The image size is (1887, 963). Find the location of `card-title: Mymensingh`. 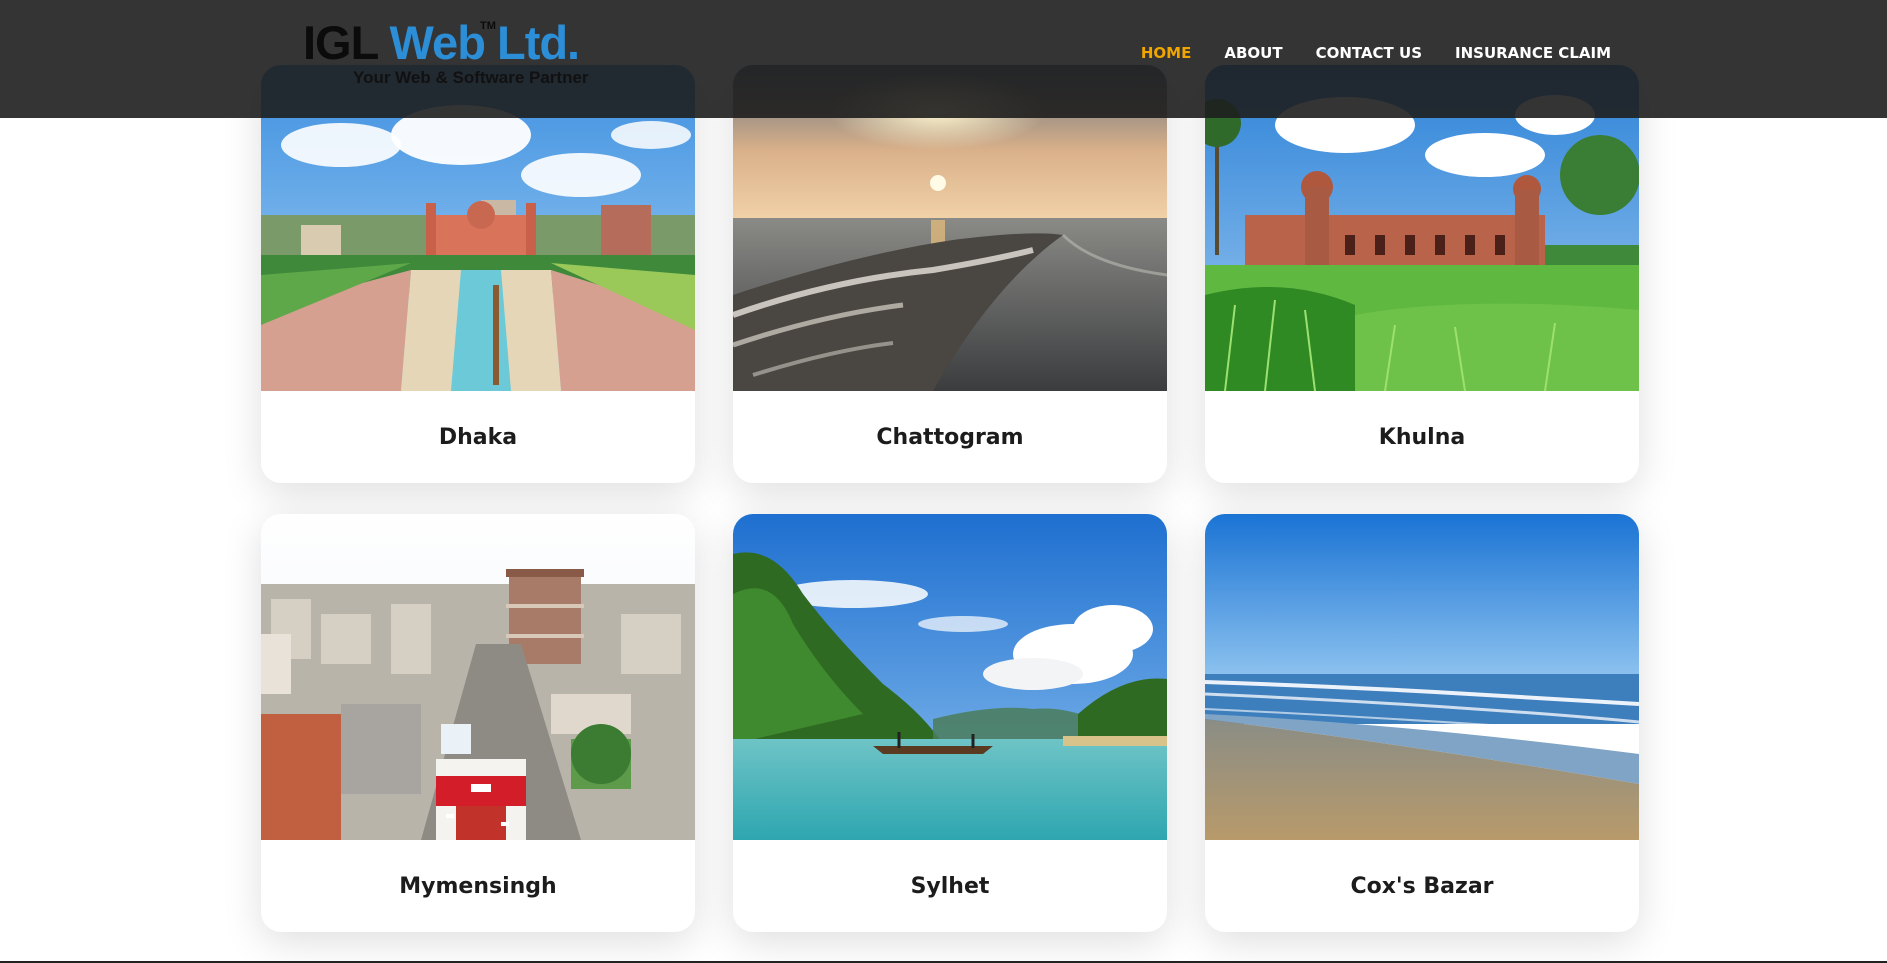

card-title: Mymensingh is located at coordinates (478, 886).